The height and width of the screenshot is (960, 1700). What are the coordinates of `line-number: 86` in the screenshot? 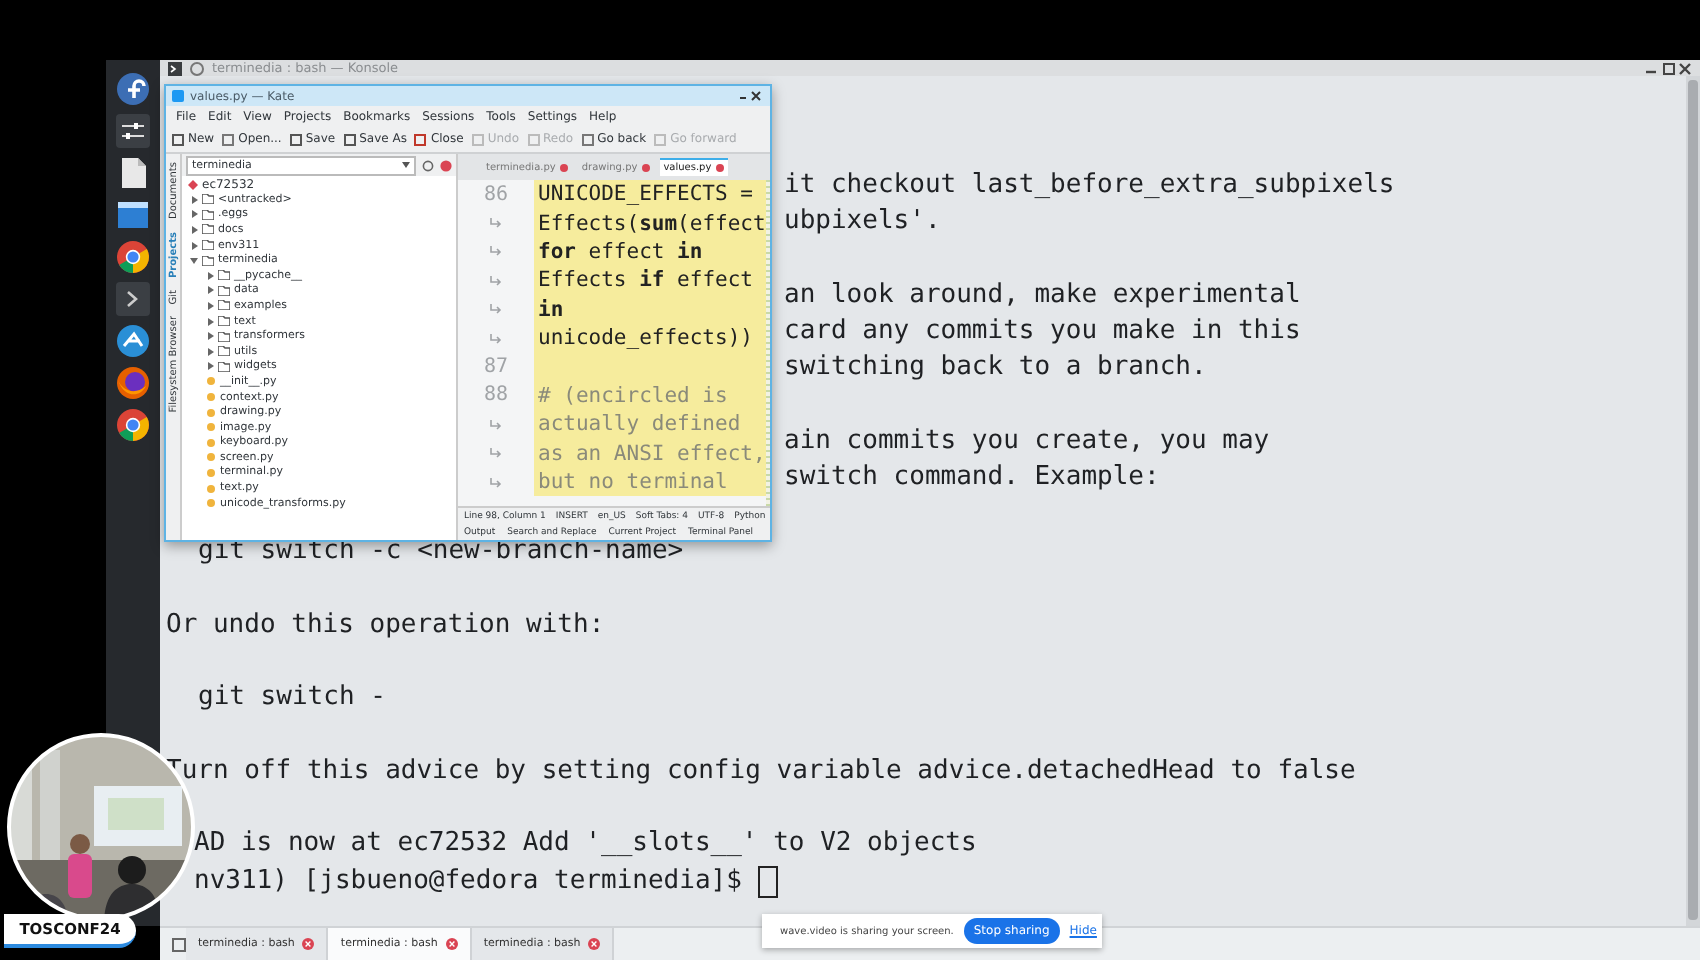 It's located at (496, 194).